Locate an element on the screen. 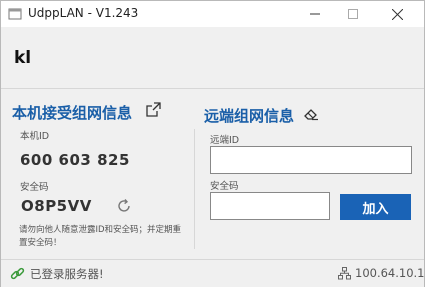 The width and height of the screenshot is (425, 287). export-icon is located at coordinates (153, 109).